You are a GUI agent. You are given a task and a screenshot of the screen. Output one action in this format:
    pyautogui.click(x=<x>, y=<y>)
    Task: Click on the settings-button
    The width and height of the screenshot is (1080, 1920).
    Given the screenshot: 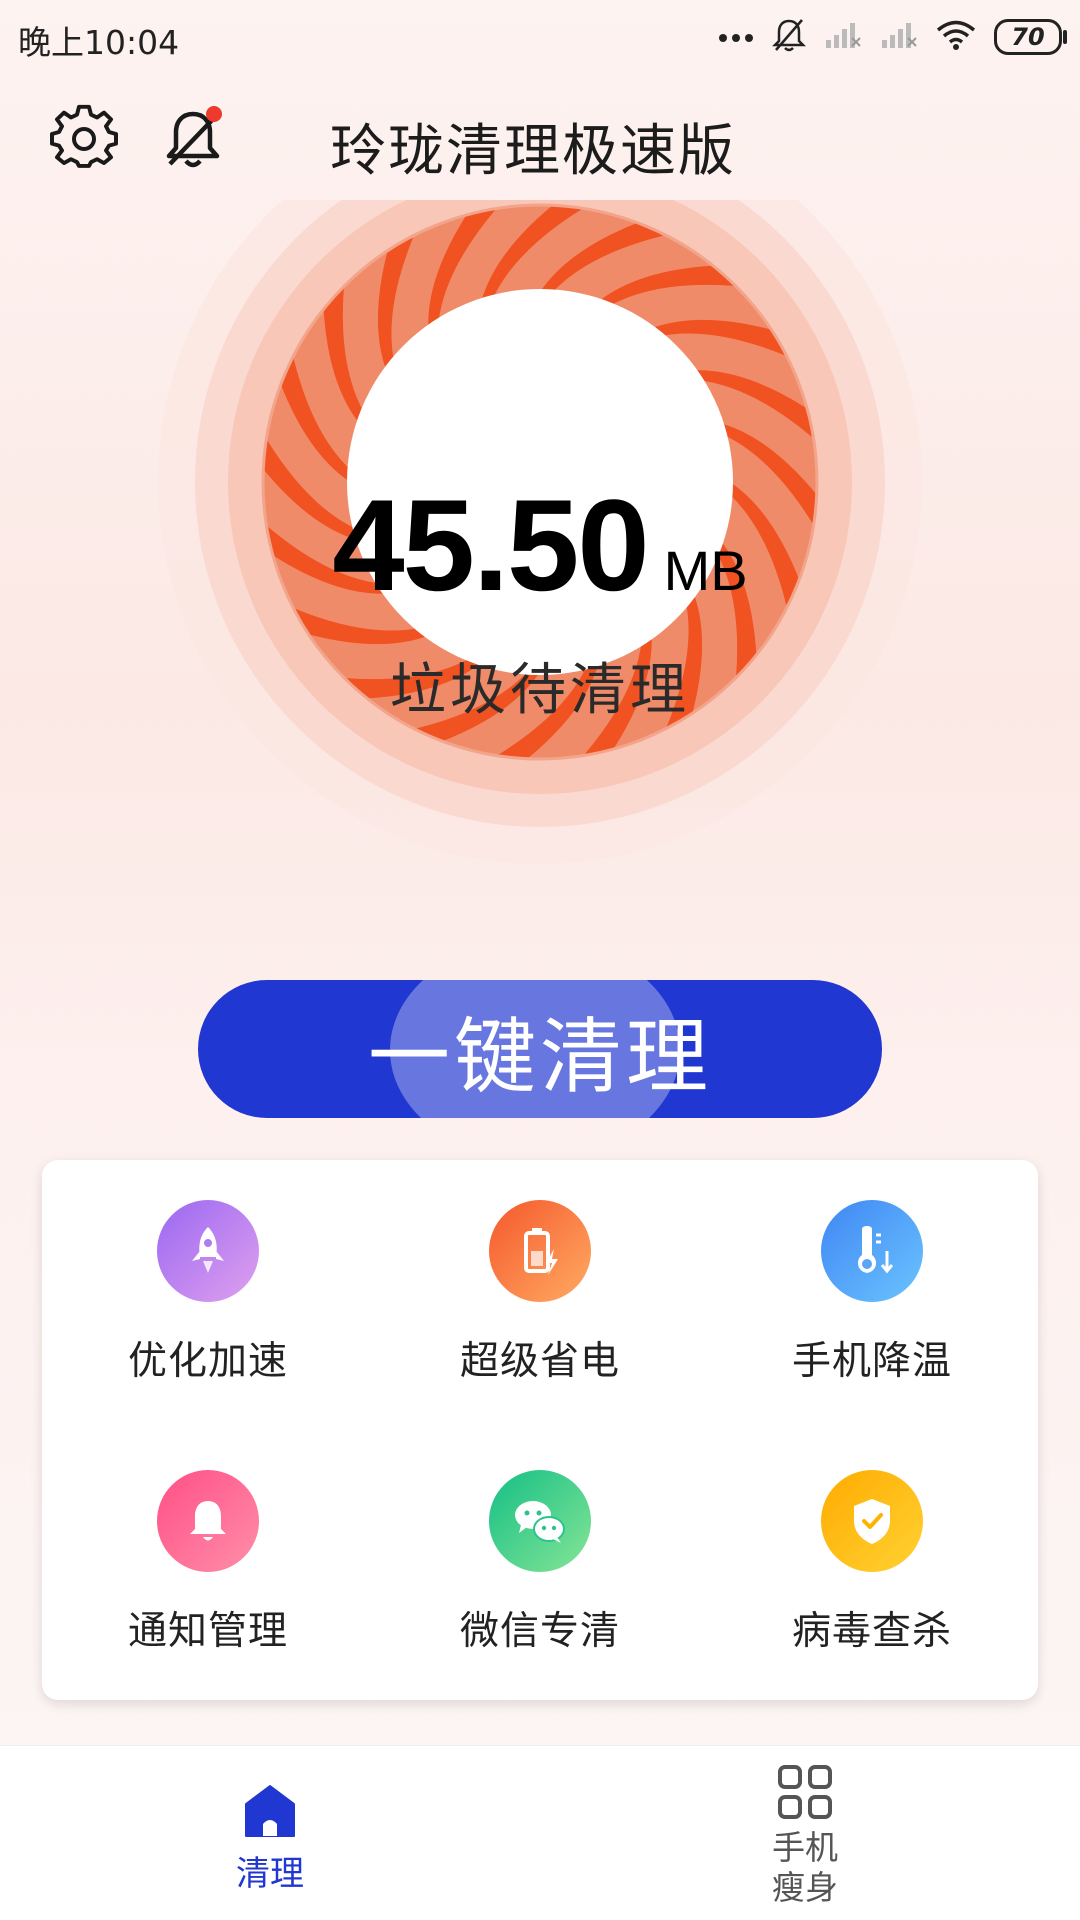 What is the action you would take?
    pyautogui.click(x=84, y=138)
    